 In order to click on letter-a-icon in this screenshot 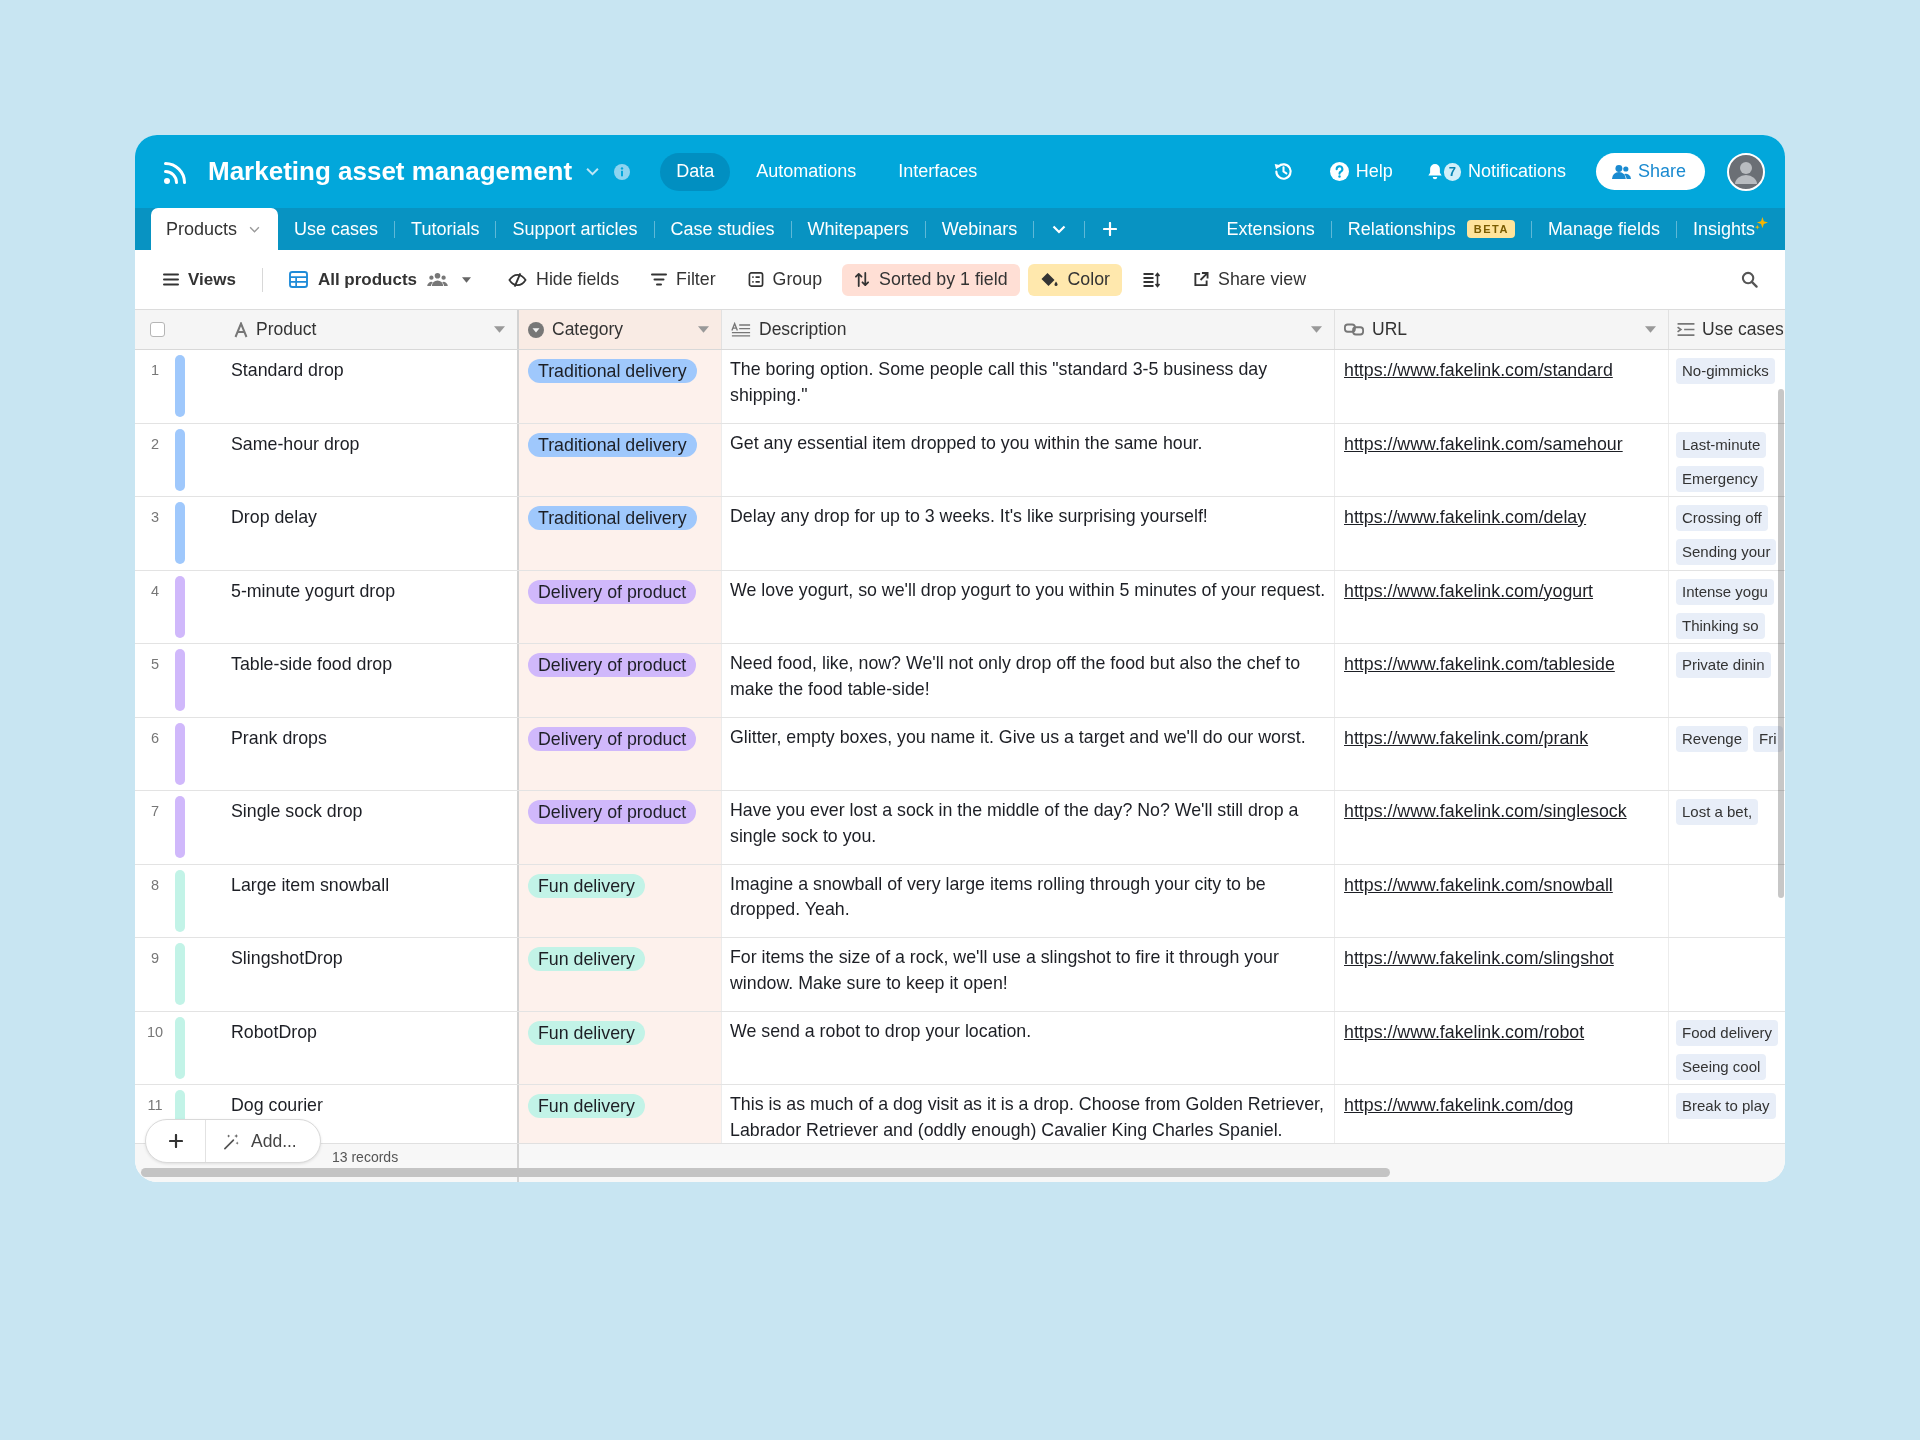, I will do `click(241, 329)`.